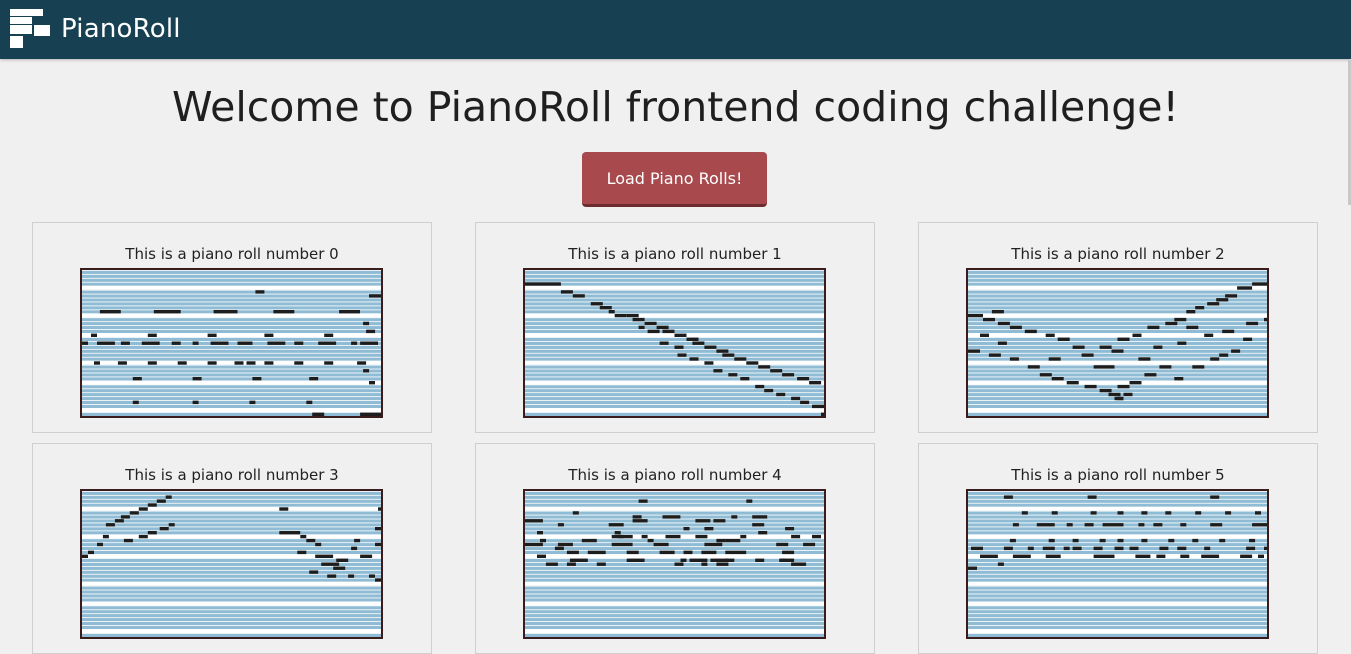 This screenshot has width=1351, height=654. I want to click on app-brand: PianoRoll, so click(121, 29).